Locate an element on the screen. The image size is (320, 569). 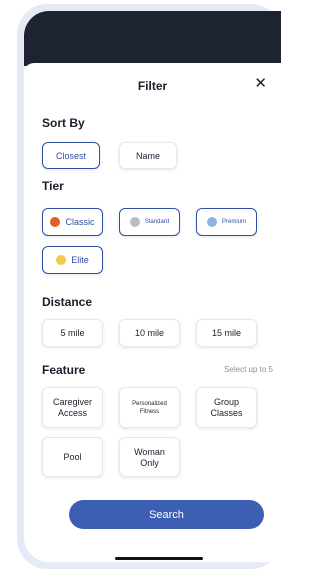
tier-classic-button: Classic is located at coordinates (72, 222).